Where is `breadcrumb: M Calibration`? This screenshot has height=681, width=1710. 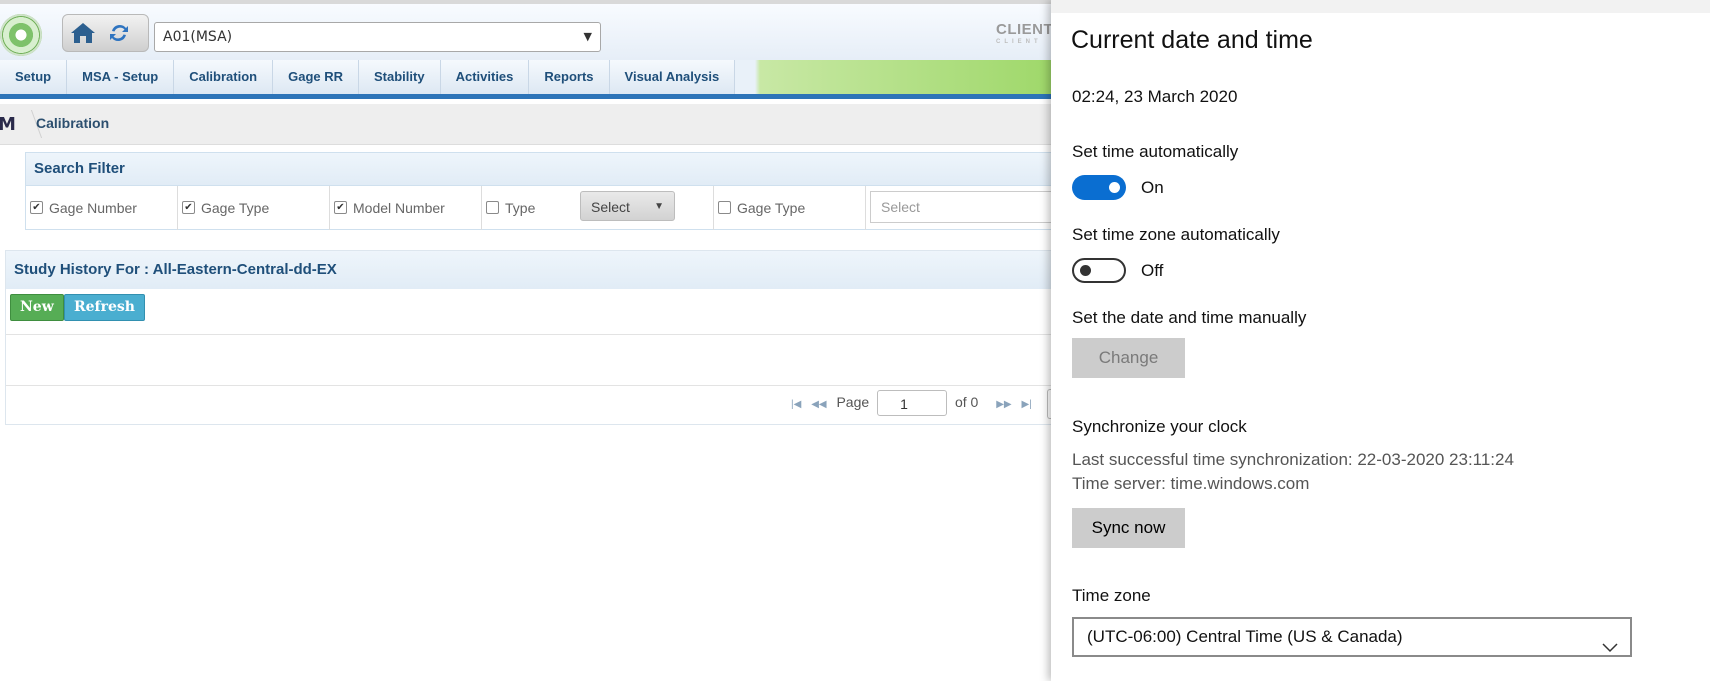
breadcrumb: M Calibration is located at coordinates (526, 124).